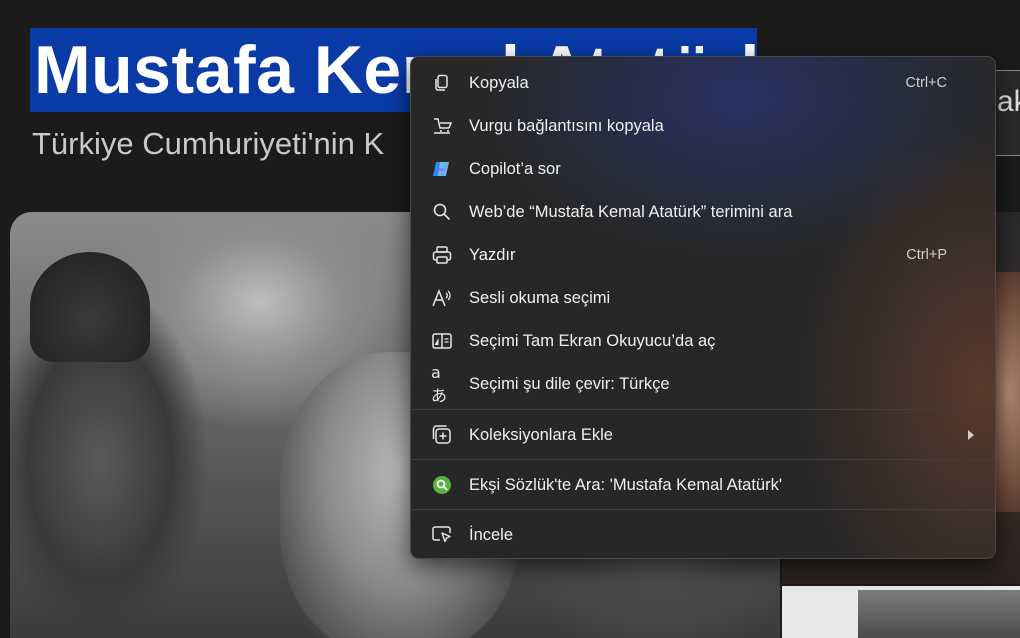  I want to click on printer-icon, so click(442, 255).